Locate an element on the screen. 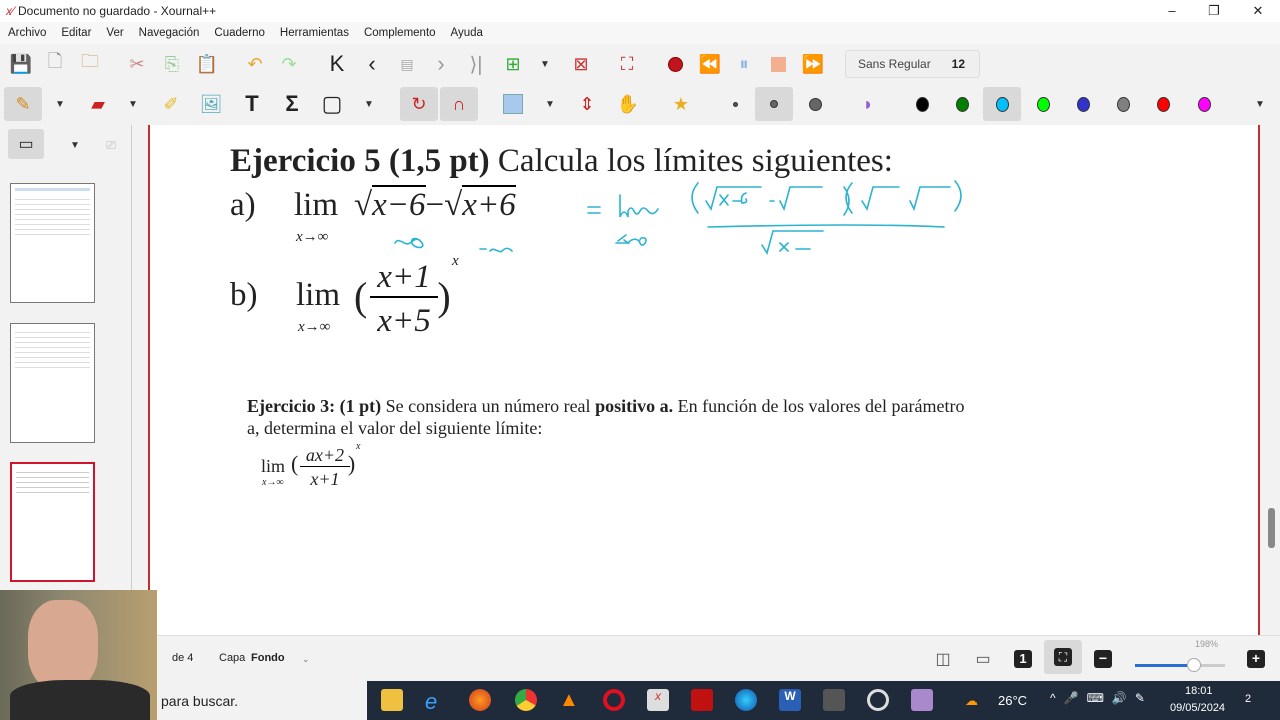 This screenshot has width=1280, height=720. select-rect-icon is located at coordinates (513, 104).